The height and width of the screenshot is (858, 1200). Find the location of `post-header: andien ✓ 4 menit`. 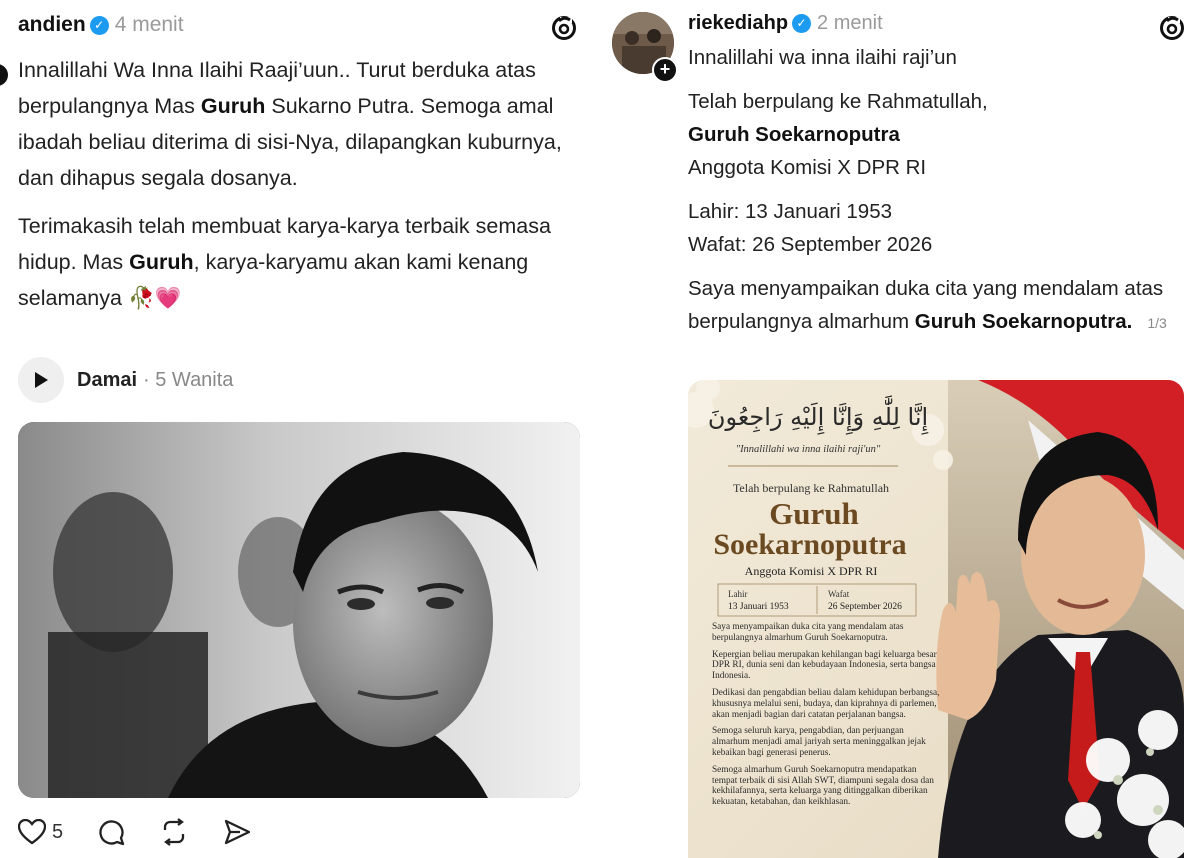

post-header: andien ✓ 4 menit is located at coordinates (101, 25).